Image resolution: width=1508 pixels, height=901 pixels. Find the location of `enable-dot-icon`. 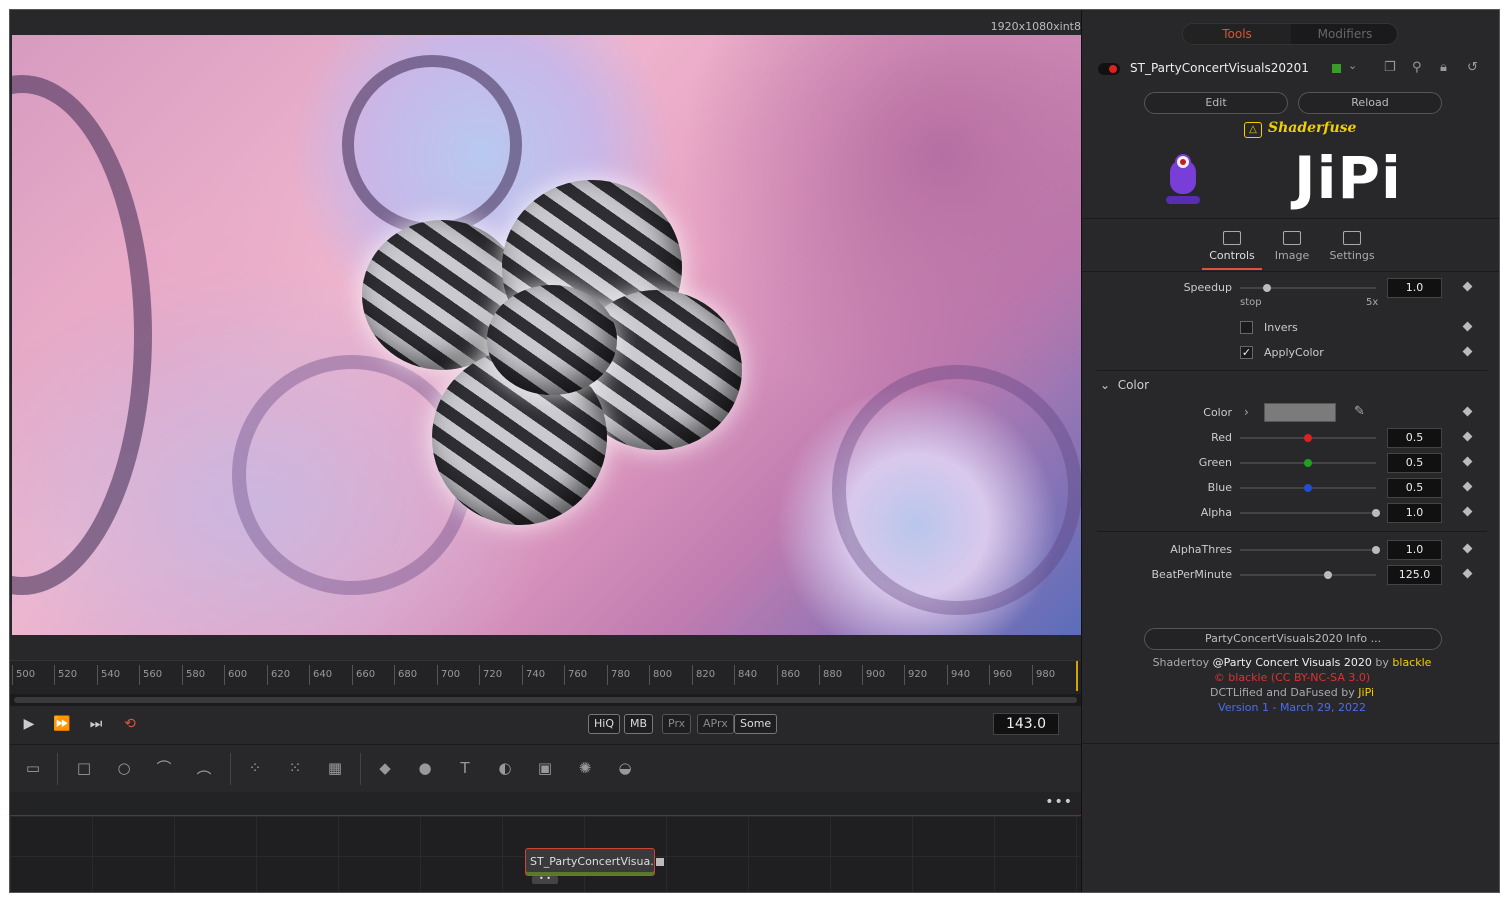

enable-dot-icon is located at coordinates (1113, 69).